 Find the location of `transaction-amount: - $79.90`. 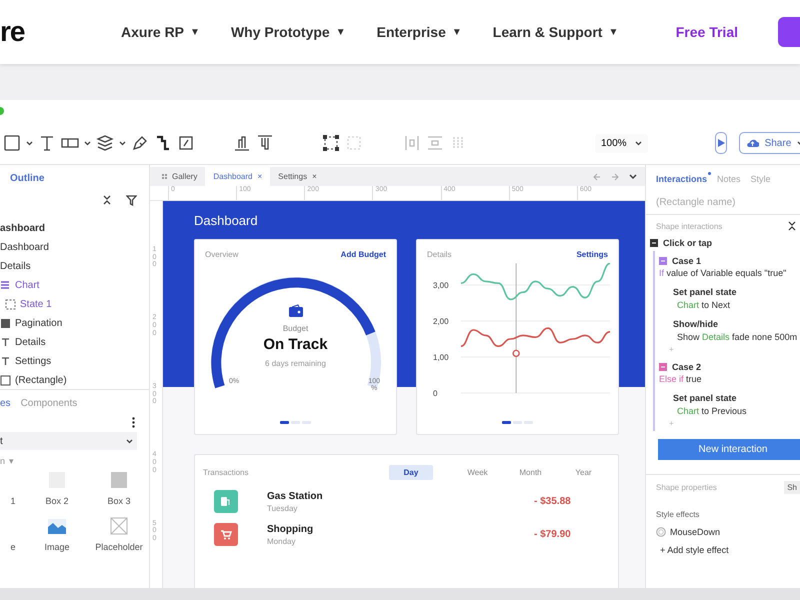

transaction-amount: - $79.90 is located at coordinates (552, 534).